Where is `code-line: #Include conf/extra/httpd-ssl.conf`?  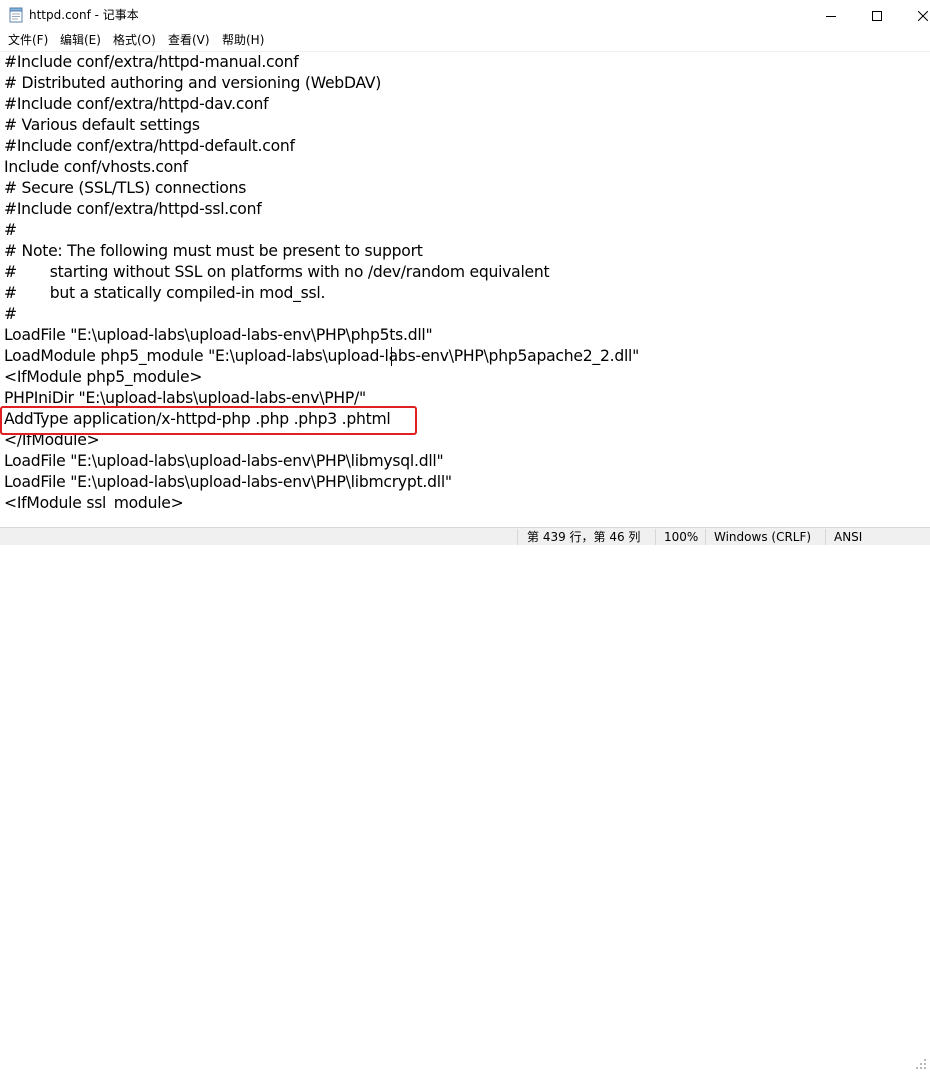 code-line: #Include conf/extra/httpd-ssl.conf is located at coordinates (133, 209).